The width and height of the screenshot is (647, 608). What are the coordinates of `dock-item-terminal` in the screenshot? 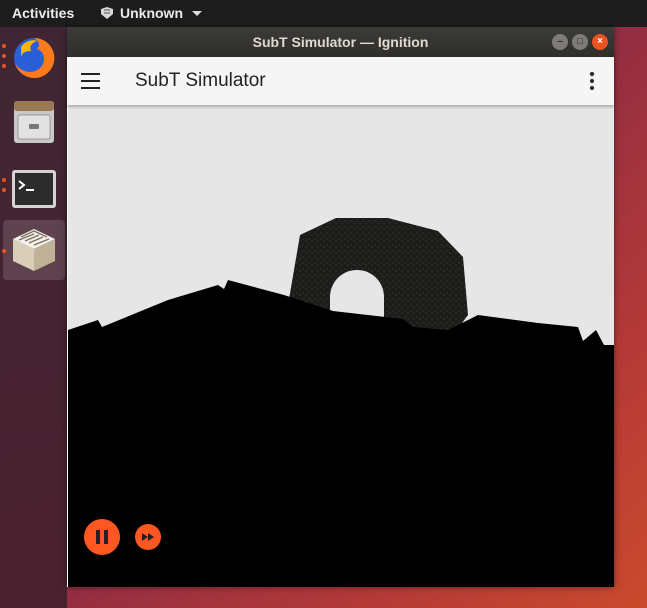 It's located at (34, 187).